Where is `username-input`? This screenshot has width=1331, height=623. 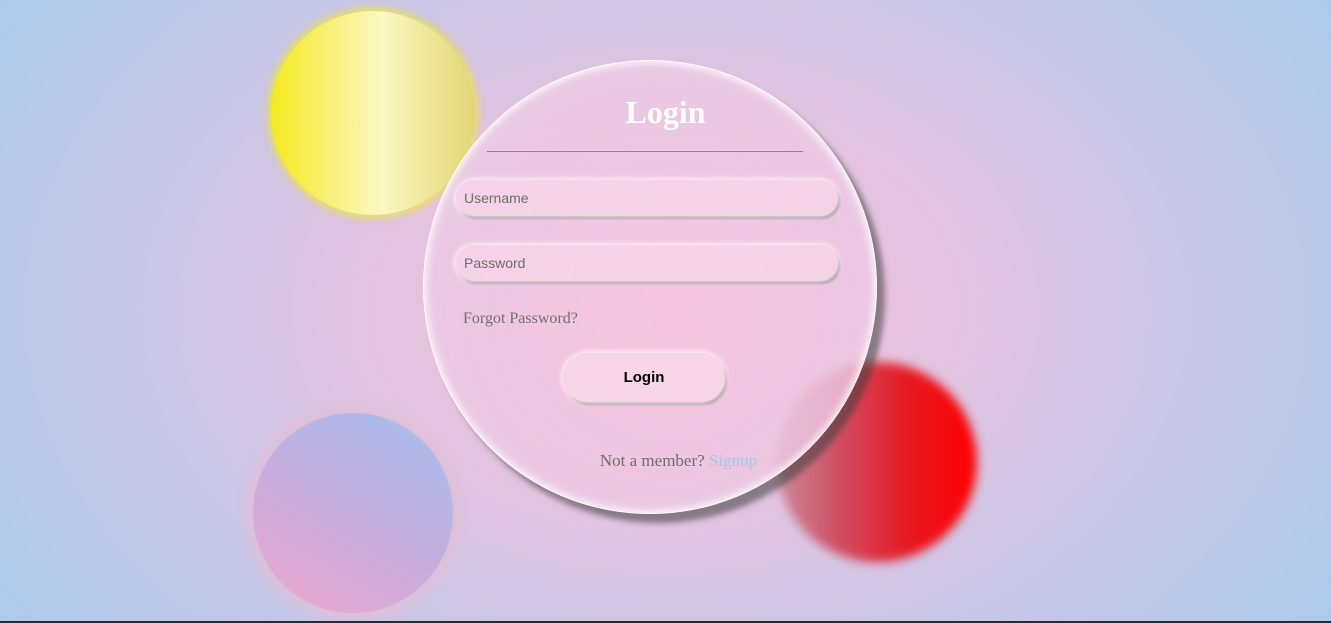 username-input is located at coordinates (647, 198).